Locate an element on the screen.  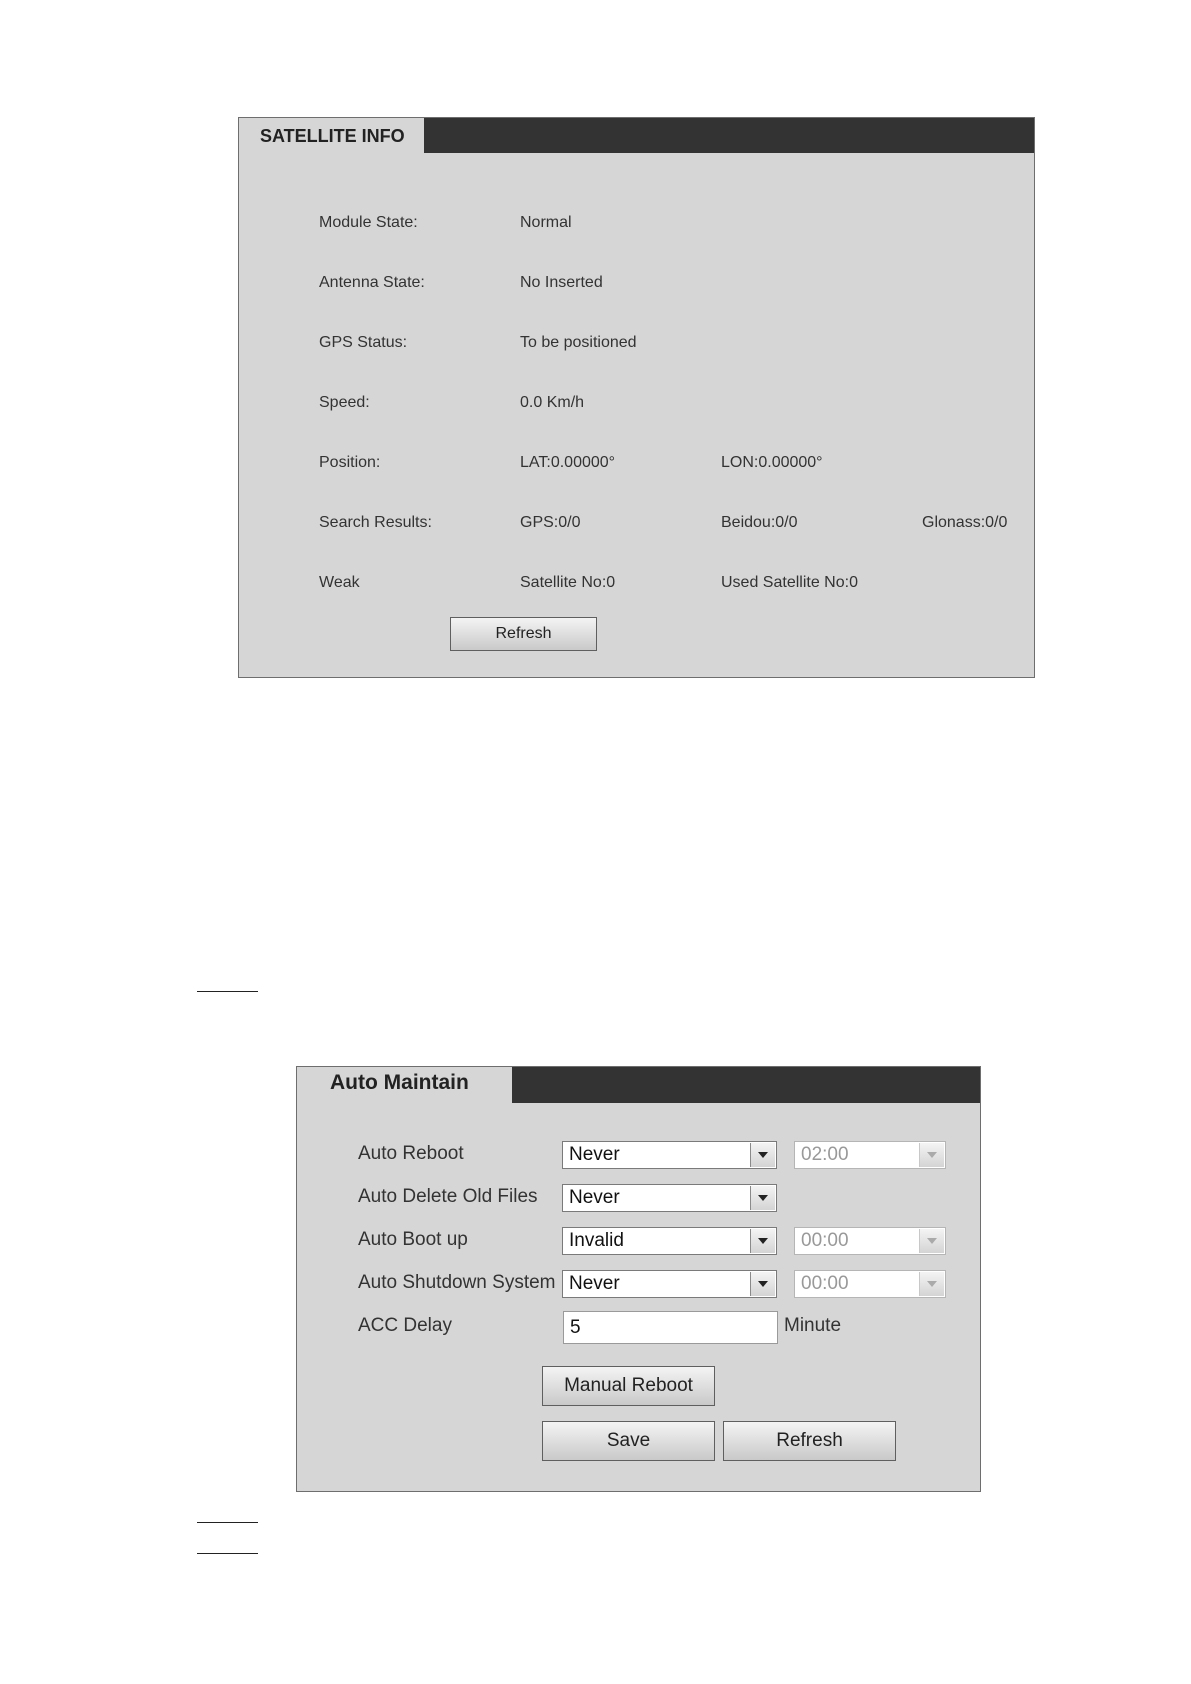
auto-boot-time-value: 00:00 is located at coordinates (825, 1240).